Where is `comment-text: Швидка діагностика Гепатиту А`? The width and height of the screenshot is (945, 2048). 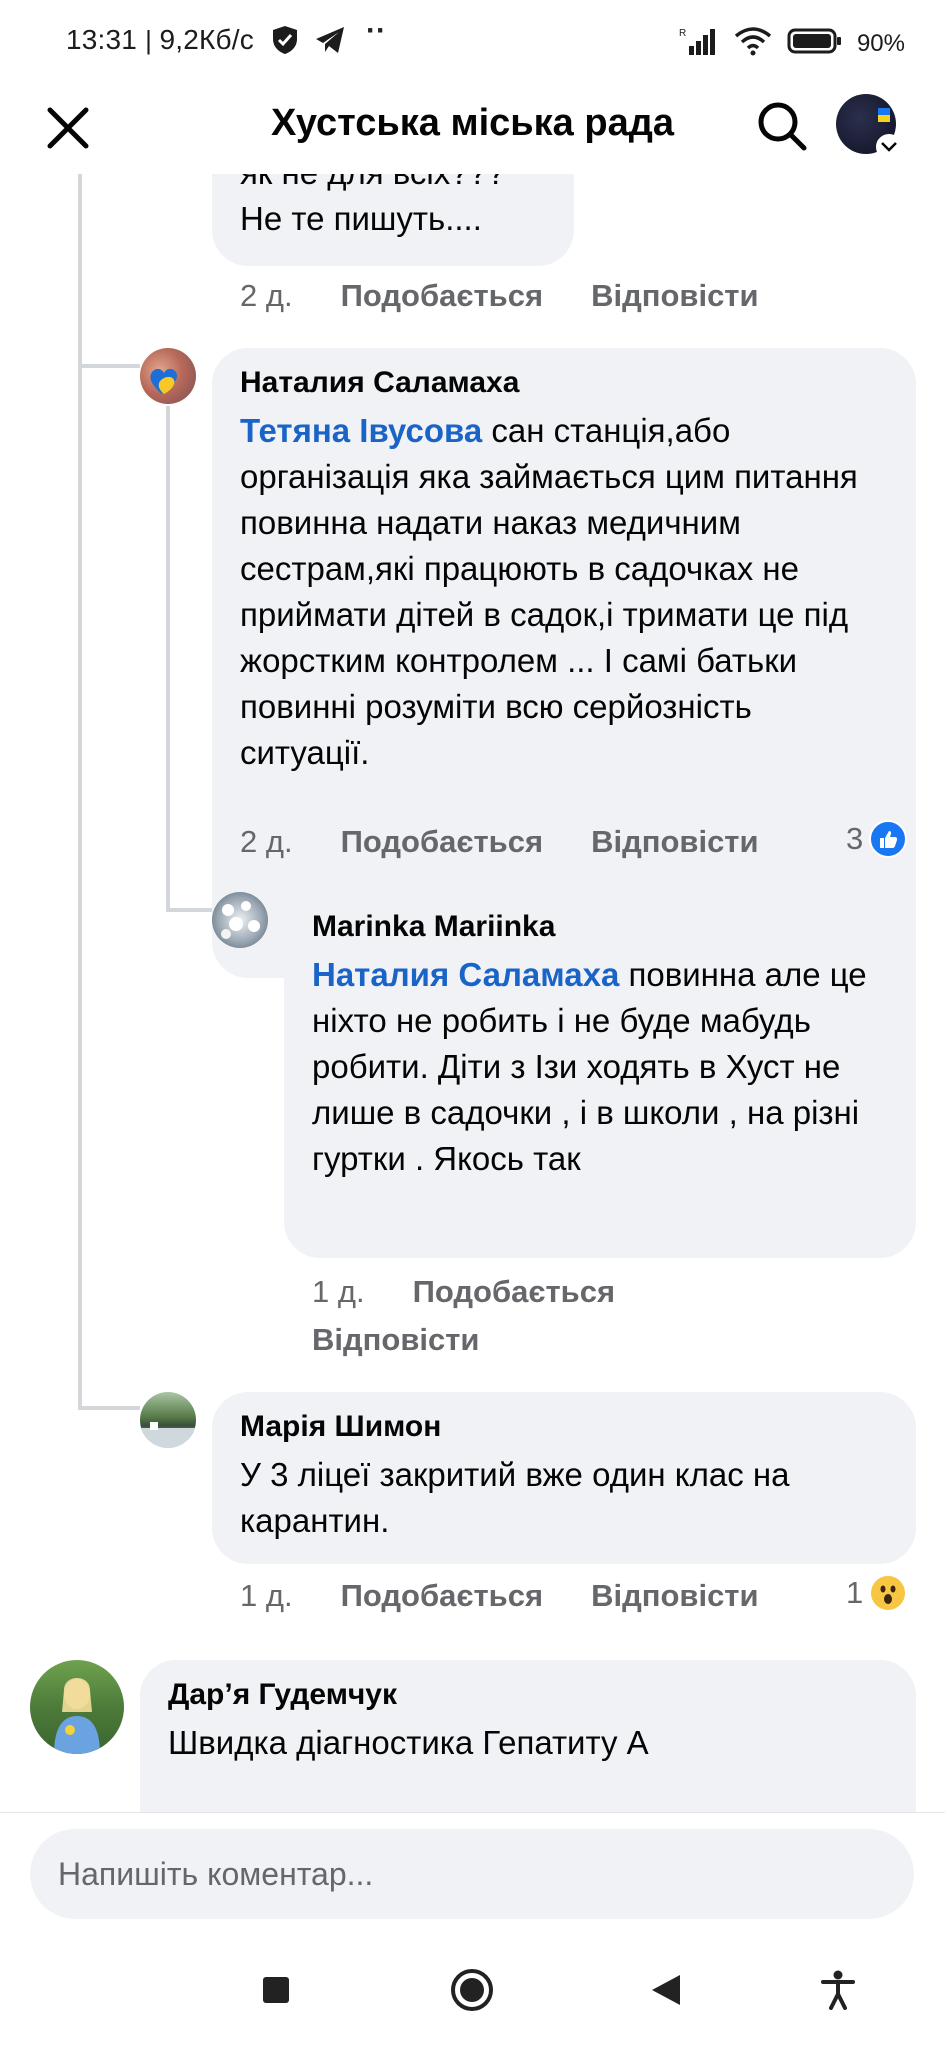
comment-text: Швидка діагностика Гепатиту А is located at coordinates (408, 1742).